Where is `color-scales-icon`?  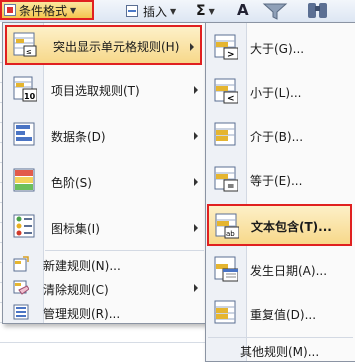
color-scales-icon is located at coordinates (24, 180).